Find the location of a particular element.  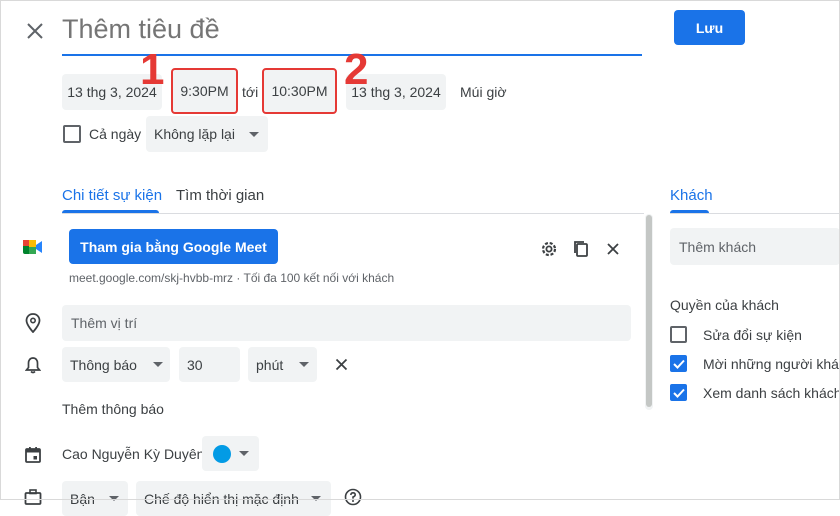

repeat-value: Không lặp lại is located at coordinates (194, 134).